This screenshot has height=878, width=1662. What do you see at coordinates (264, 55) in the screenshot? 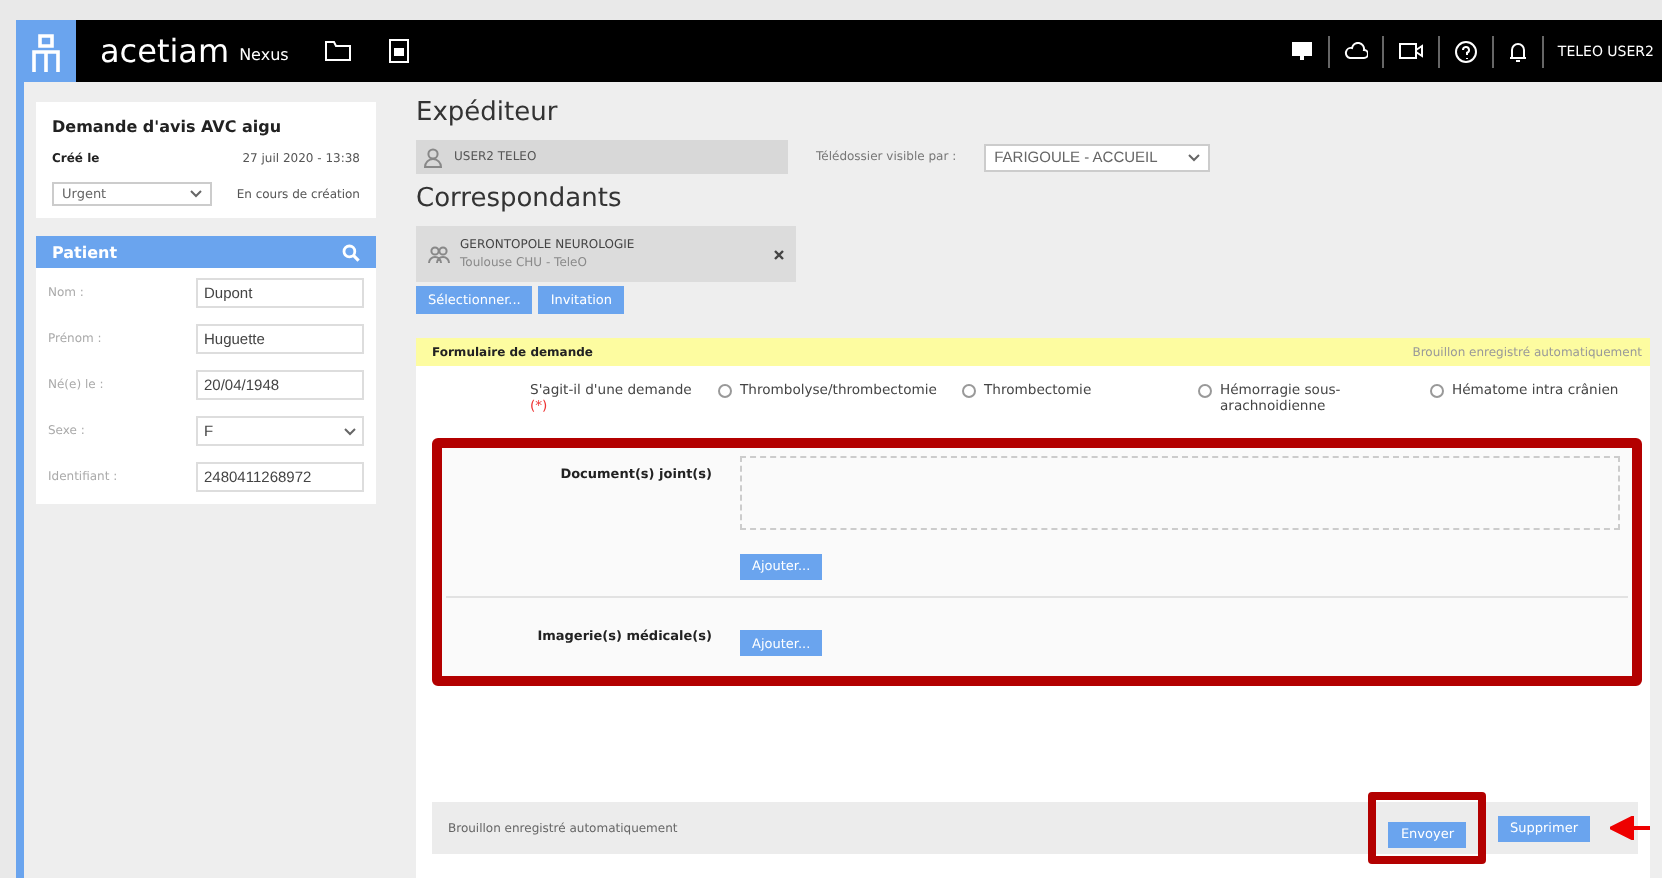
I see `product-name: Nexus` at bounding box center [264, 55].